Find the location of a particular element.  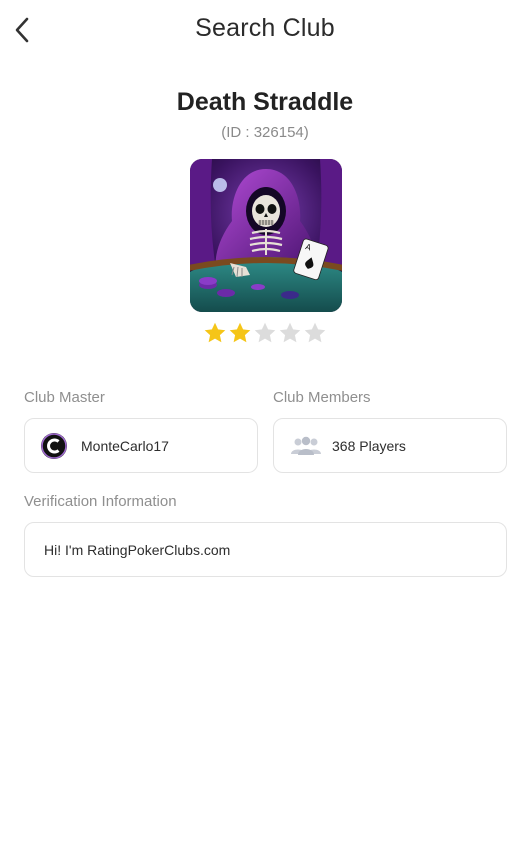

club-avatar-image: A is located at coordinates (266, 235).